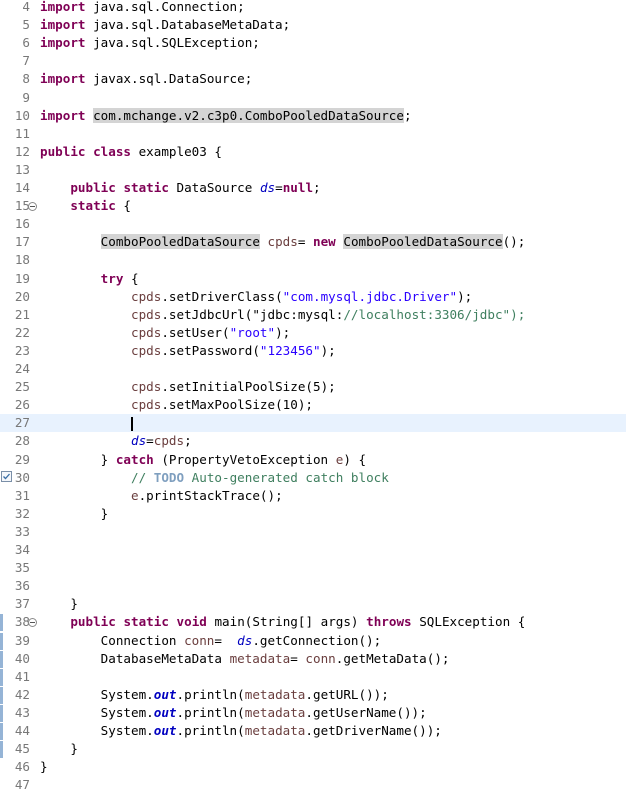 The width and height of the screenshot is (626, 794). What do you see at coordinates (85, 206) in the screenshot?
I see `code-text: static {` at bounding box center [85, 206].